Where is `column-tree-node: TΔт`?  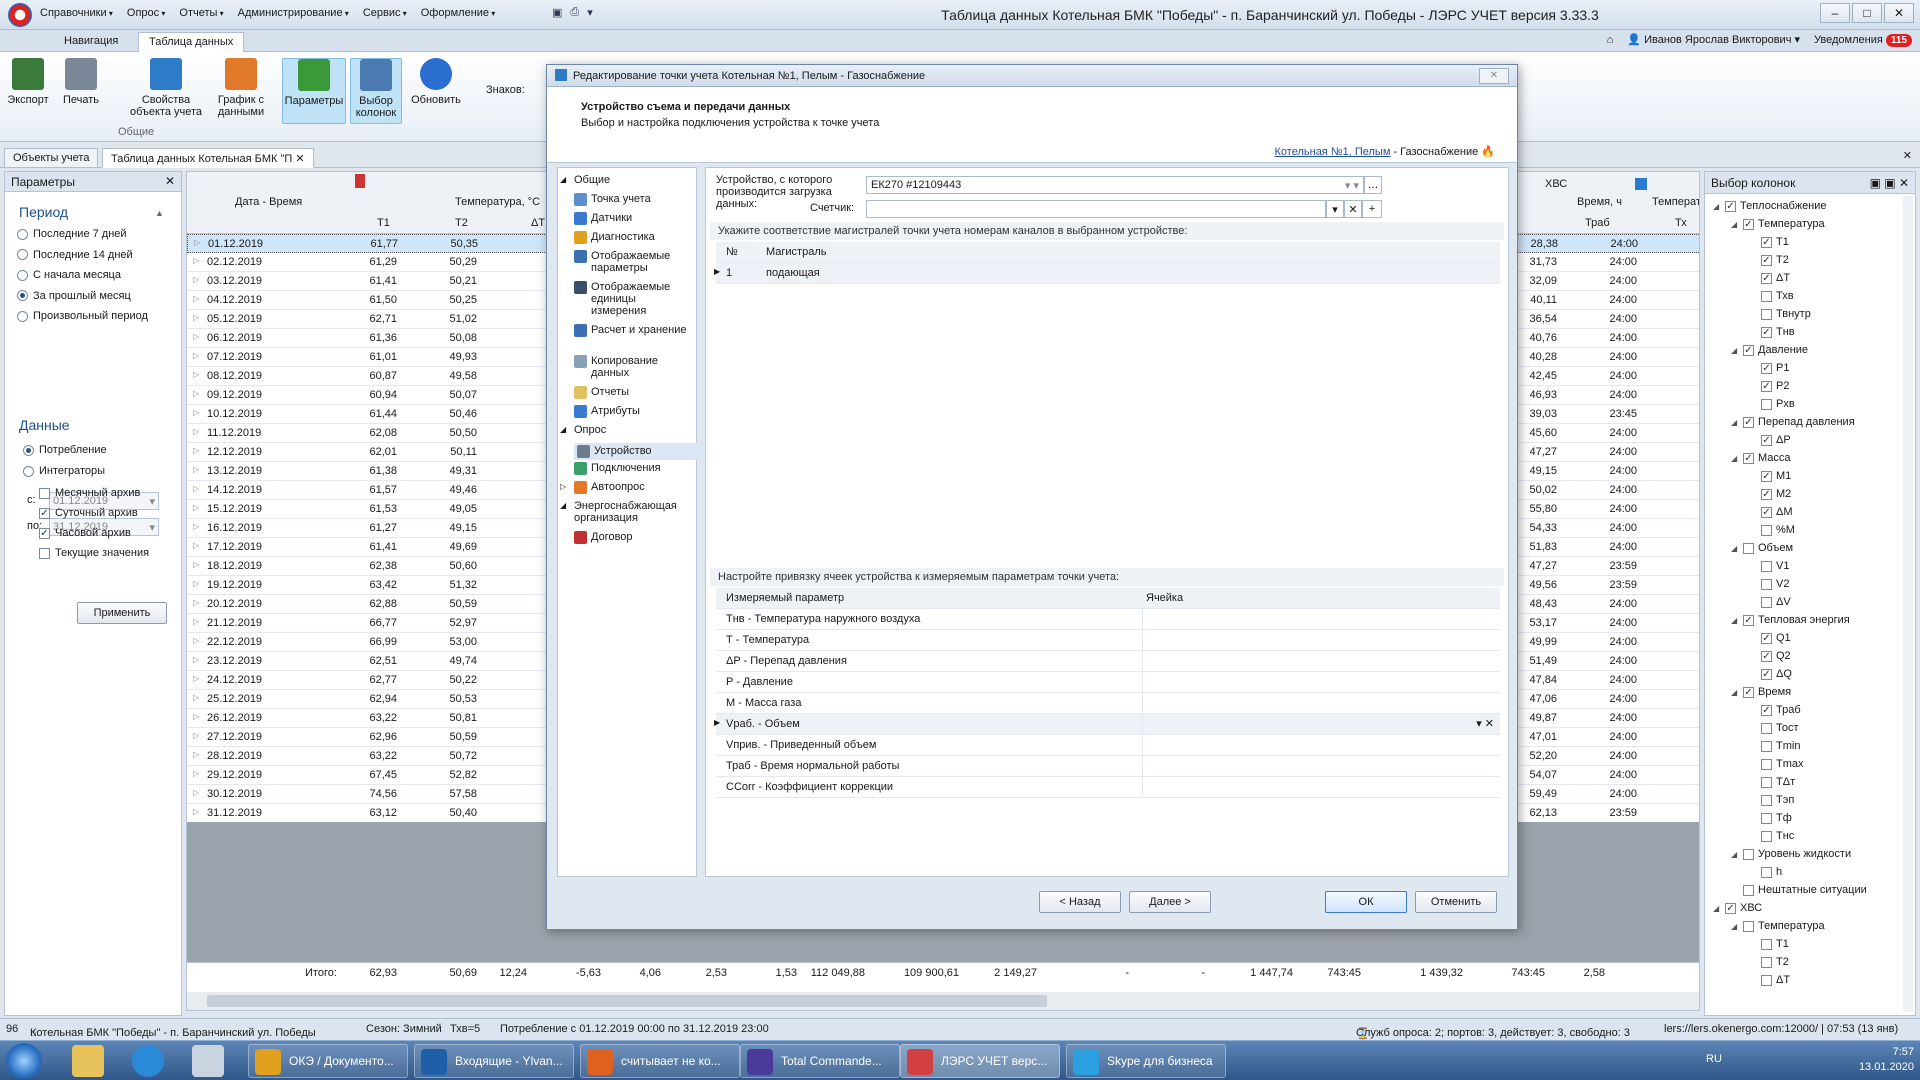 column-tree-node: TΔт is located at coordinates (1772, 782).